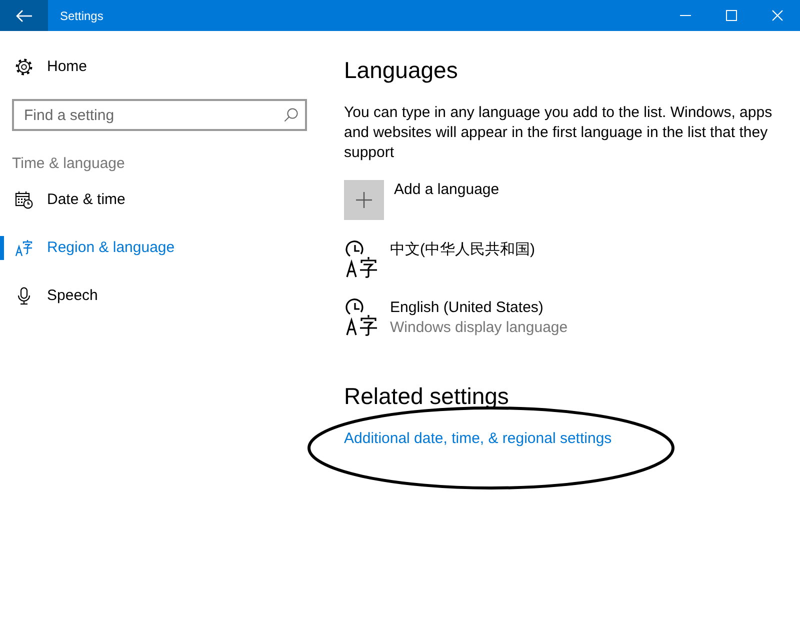 Image resolution: width=800 pixels, height=628 pixels. Describe the element at coordinates (82, 16) in the screenshot. I see `window-title: Settings` at that location.